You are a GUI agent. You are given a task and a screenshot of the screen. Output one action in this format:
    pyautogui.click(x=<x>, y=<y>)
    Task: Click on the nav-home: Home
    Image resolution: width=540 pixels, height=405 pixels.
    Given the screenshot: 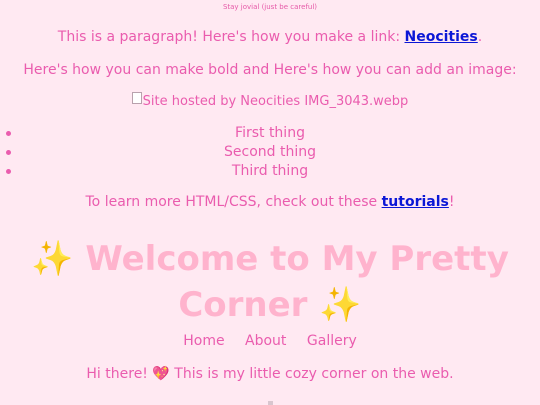 What is the action you would take?
    pyautogui.click(x=203, y=341)
    